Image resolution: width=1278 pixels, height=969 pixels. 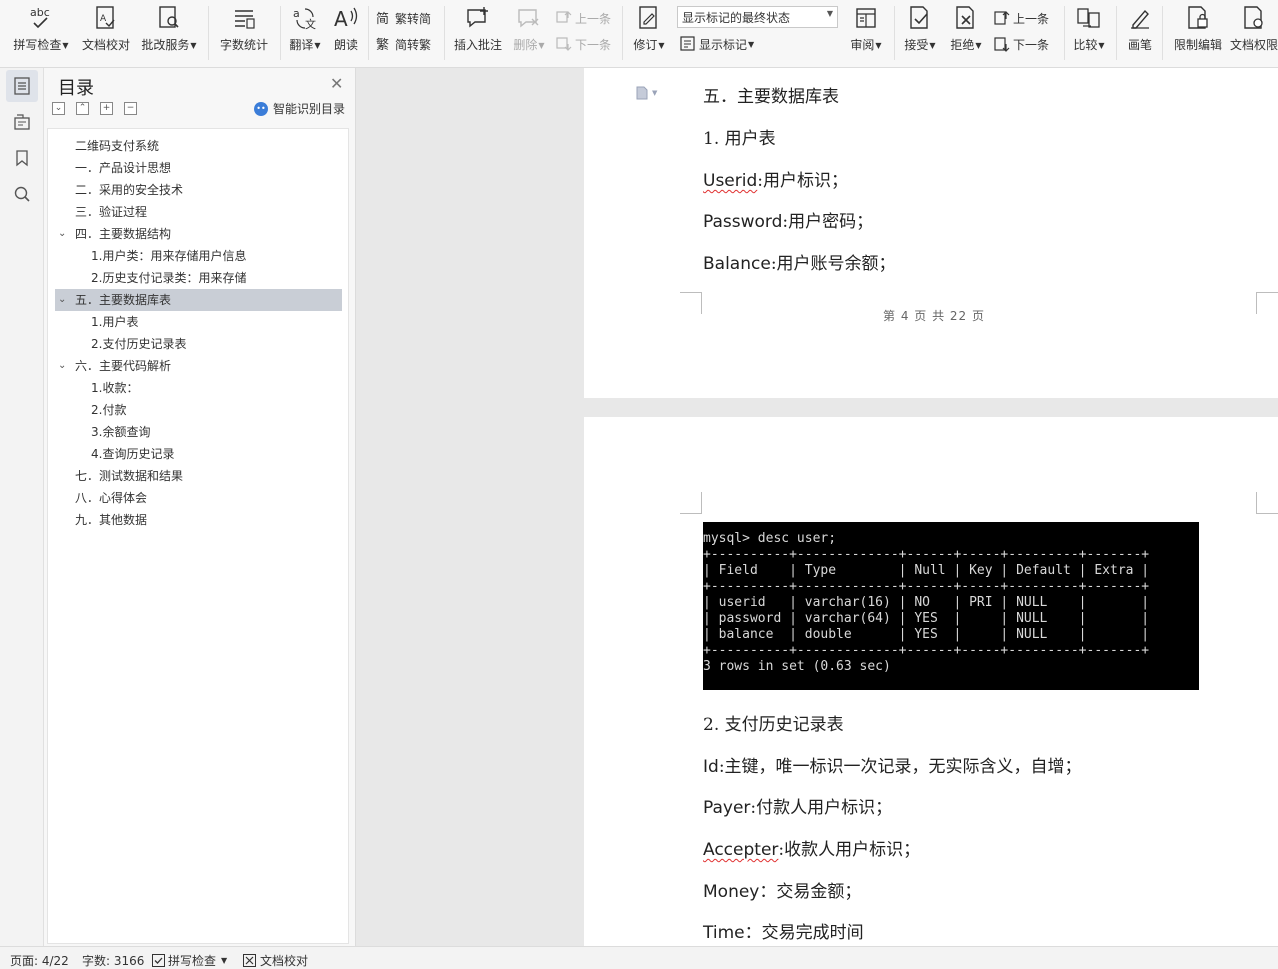 I want to click on spell-check-button: abc 拼写检查▼, so click(x=41, y=31).